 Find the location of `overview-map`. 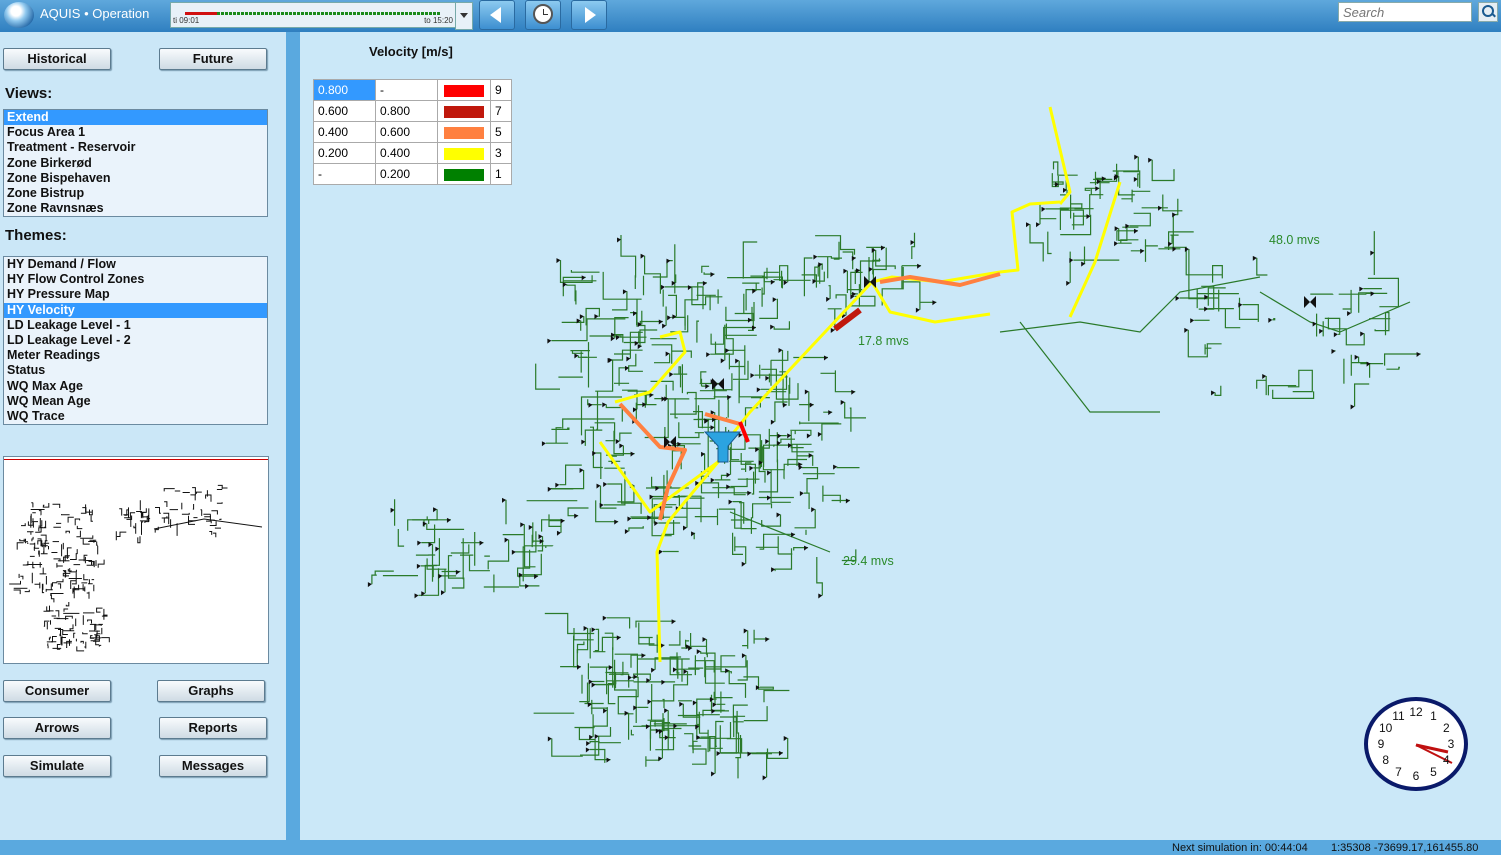

overview-map is located at coordinates (136, 560).